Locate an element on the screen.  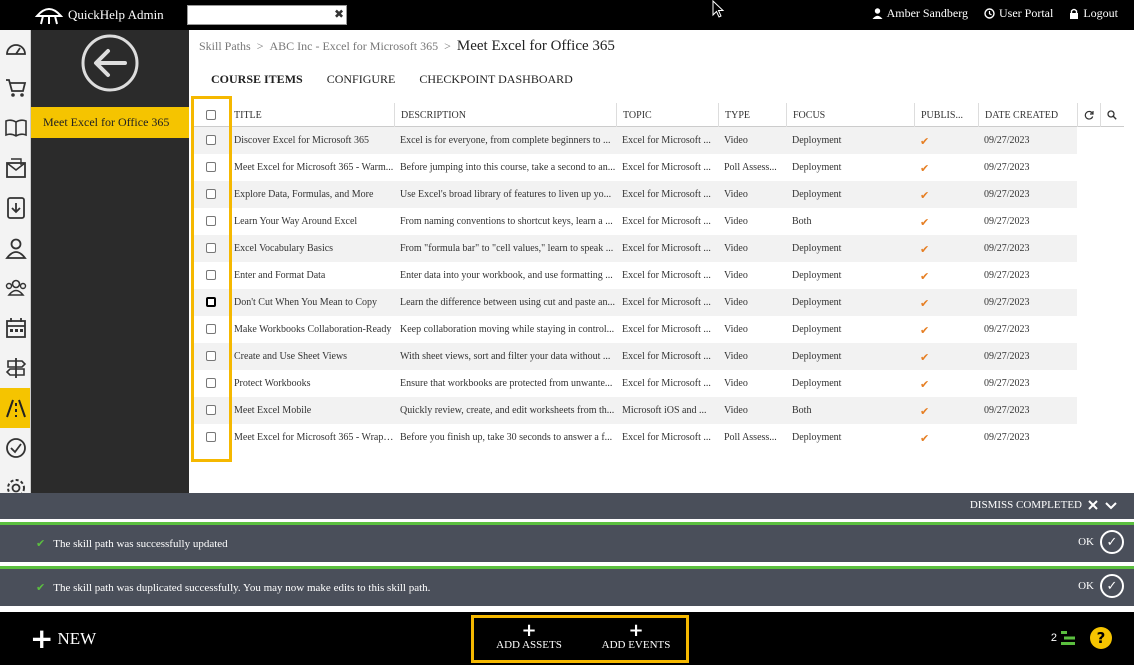
app-logo: QuickHelp Admin is located at coordinates (99, 15).